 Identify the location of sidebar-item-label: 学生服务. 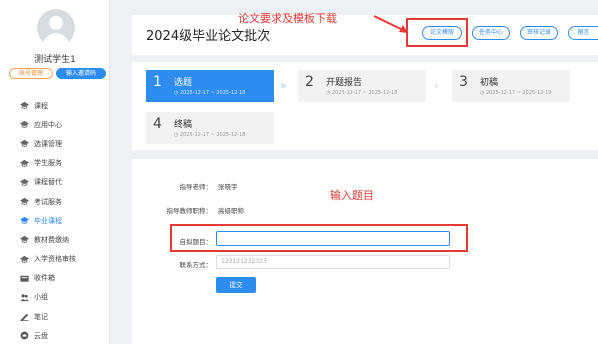
(48, 163).